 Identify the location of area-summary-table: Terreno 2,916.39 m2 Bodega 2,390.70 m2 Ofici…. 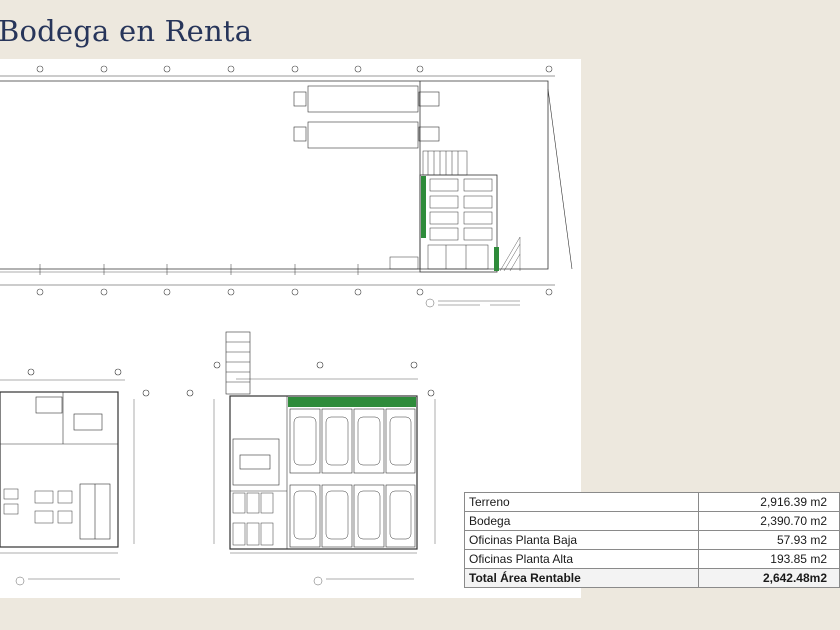
(652, 540).